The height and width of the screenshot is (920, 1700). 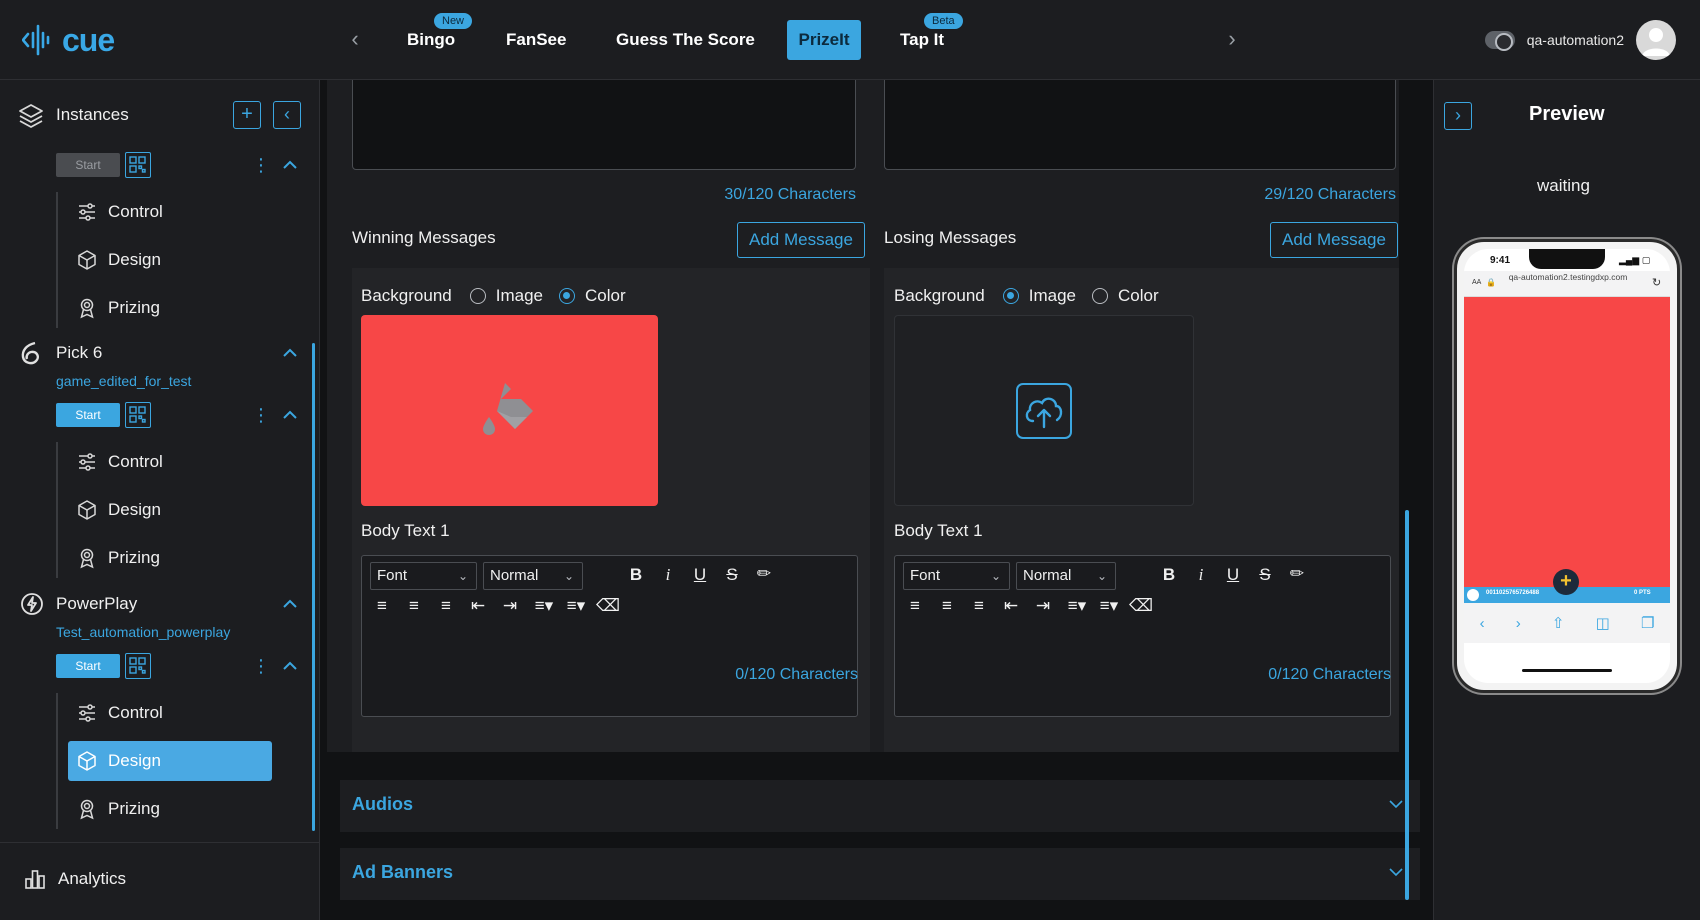 What do you see at coordinates (134, 307) in the screenshot?
I see `menu-label: Prizing` at bounding box center [134, 307].